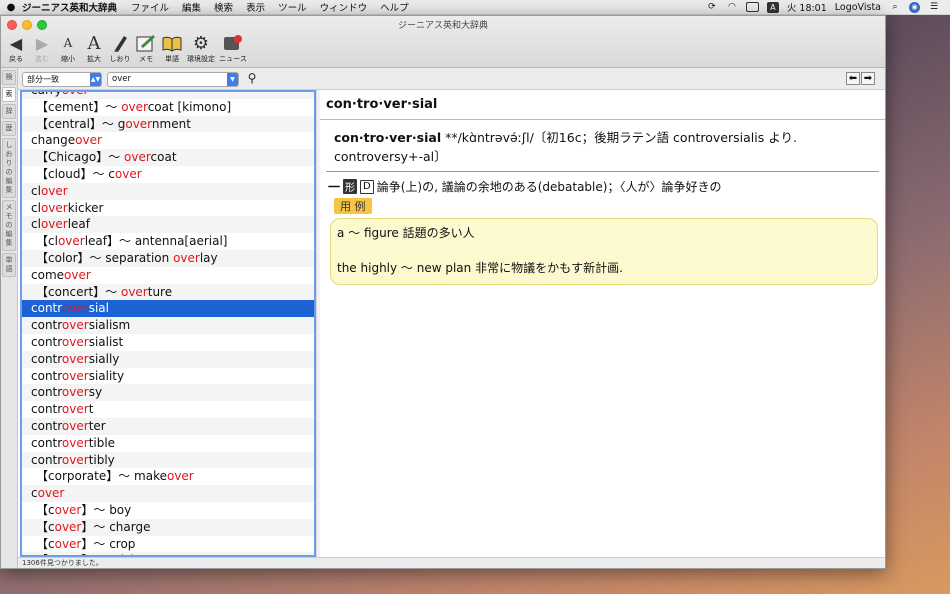 Image resolution: width=950 pixels, height=594 pixels. What do you see at coordinates (9, 77) in the screenshot?
I see `tab-search-1: 検` at bounding box center [9, 77].